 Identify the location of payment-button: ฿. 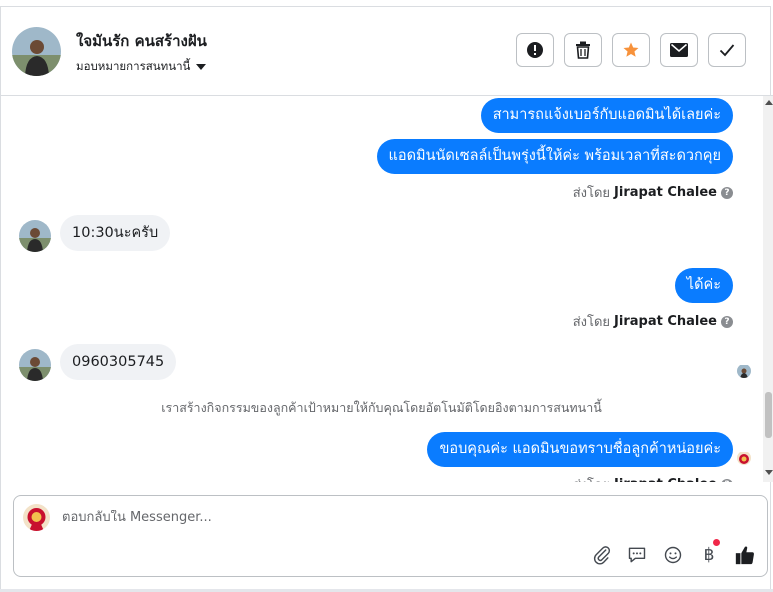
(709, 552).